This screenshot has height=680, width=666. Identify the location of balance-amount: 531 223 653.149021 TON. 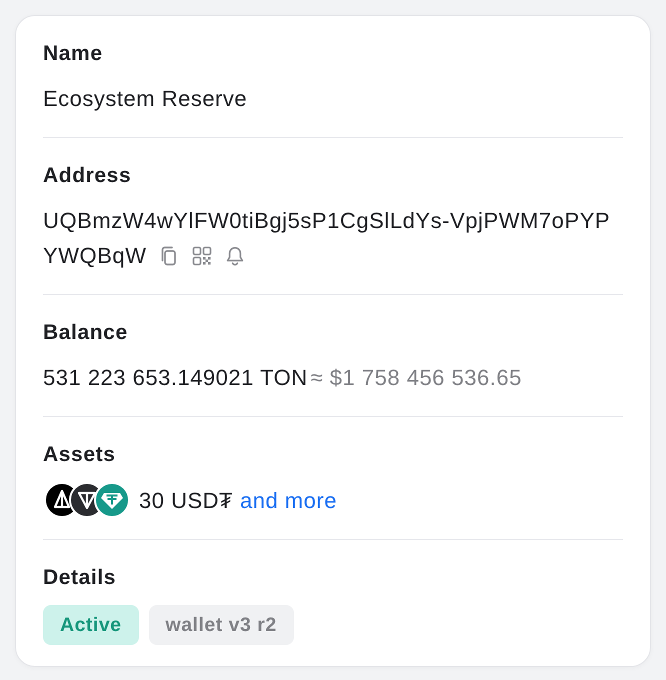
(175, 377).